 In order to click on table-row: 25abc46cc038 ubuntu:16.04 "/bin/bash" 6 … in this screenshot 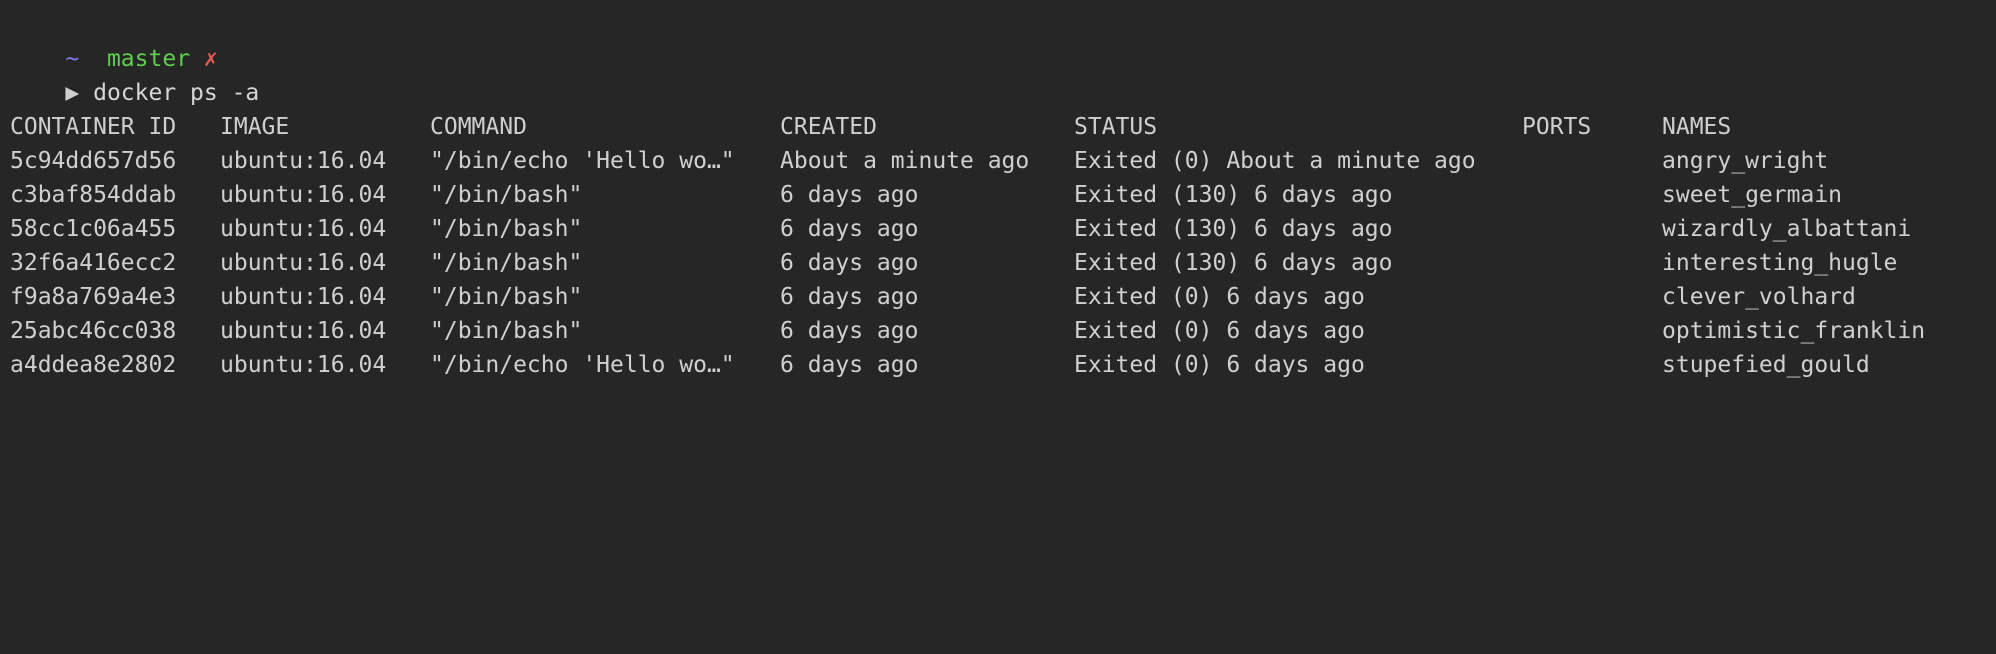, I will do `click(1003, 331)`.